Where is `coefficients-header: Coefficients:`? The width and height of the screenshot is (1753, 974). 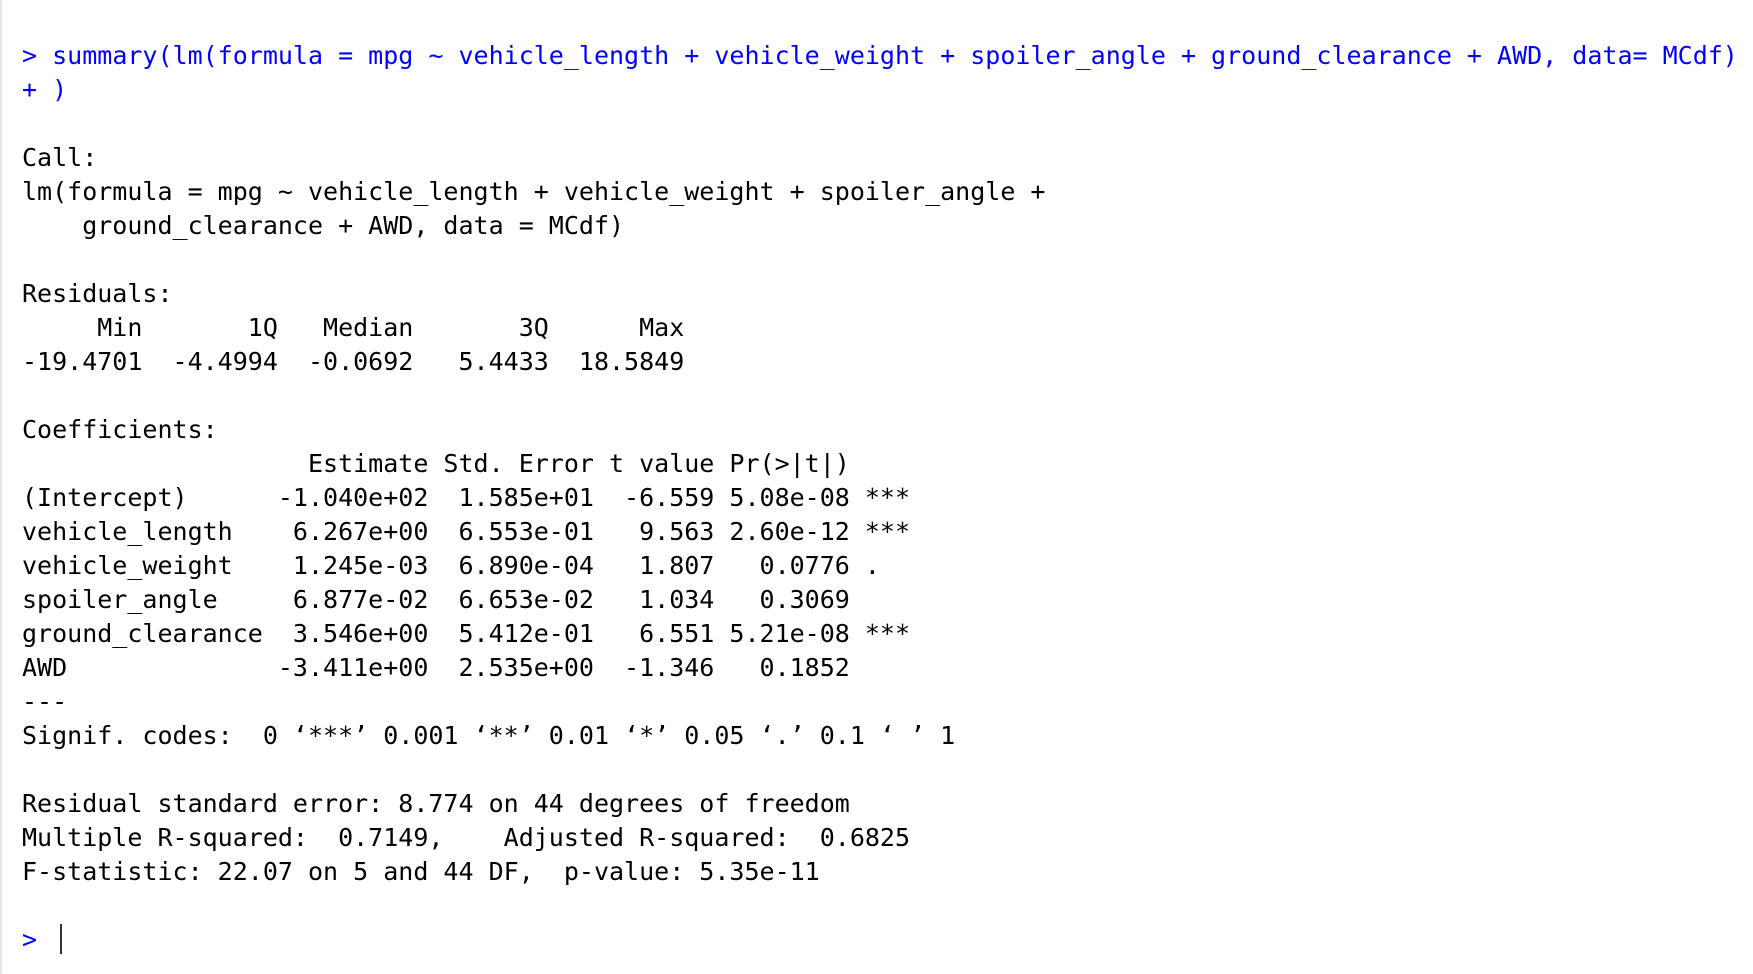
coefficients-header: Coefficients: is located at coordinates (120, 429).